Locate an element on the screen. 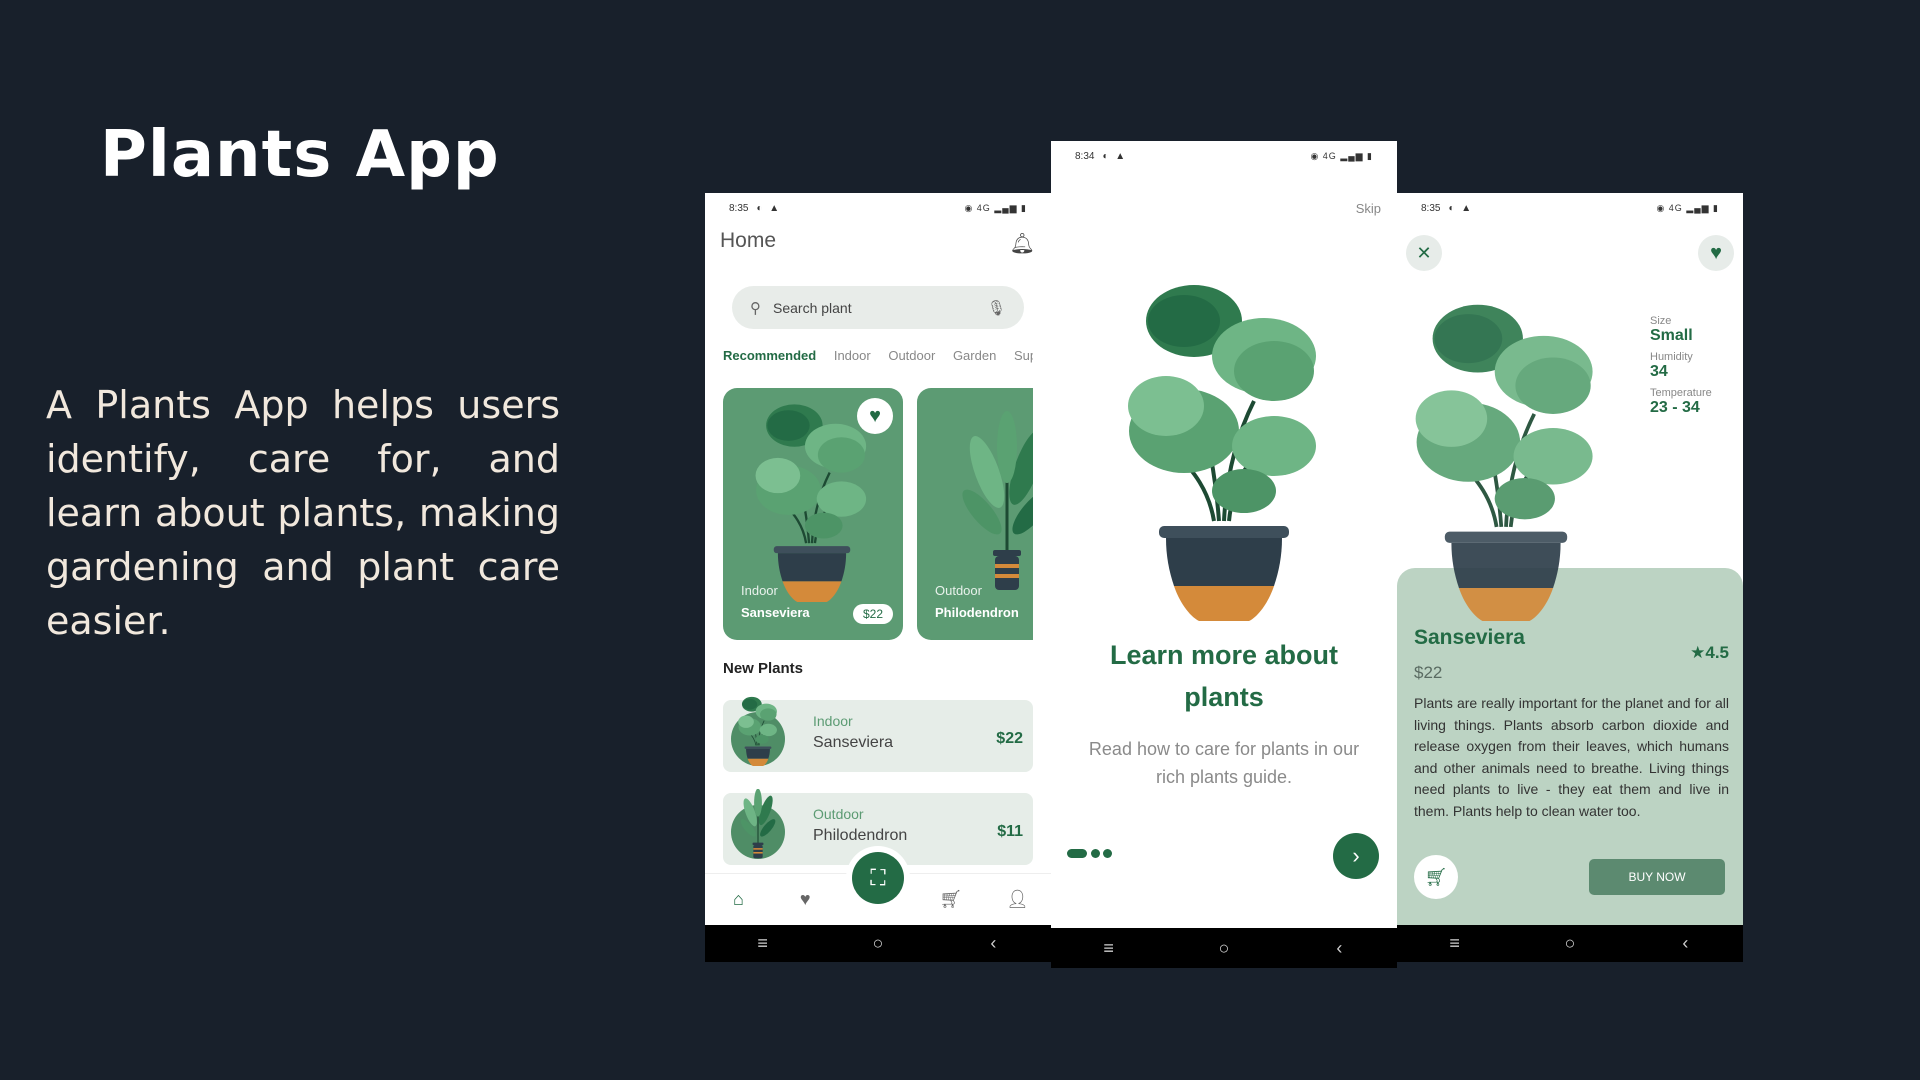 Image resolution: width=1920 pixels, height=1080 pixels. scan-icon: ⛶ is located at coordinates (878, 878).